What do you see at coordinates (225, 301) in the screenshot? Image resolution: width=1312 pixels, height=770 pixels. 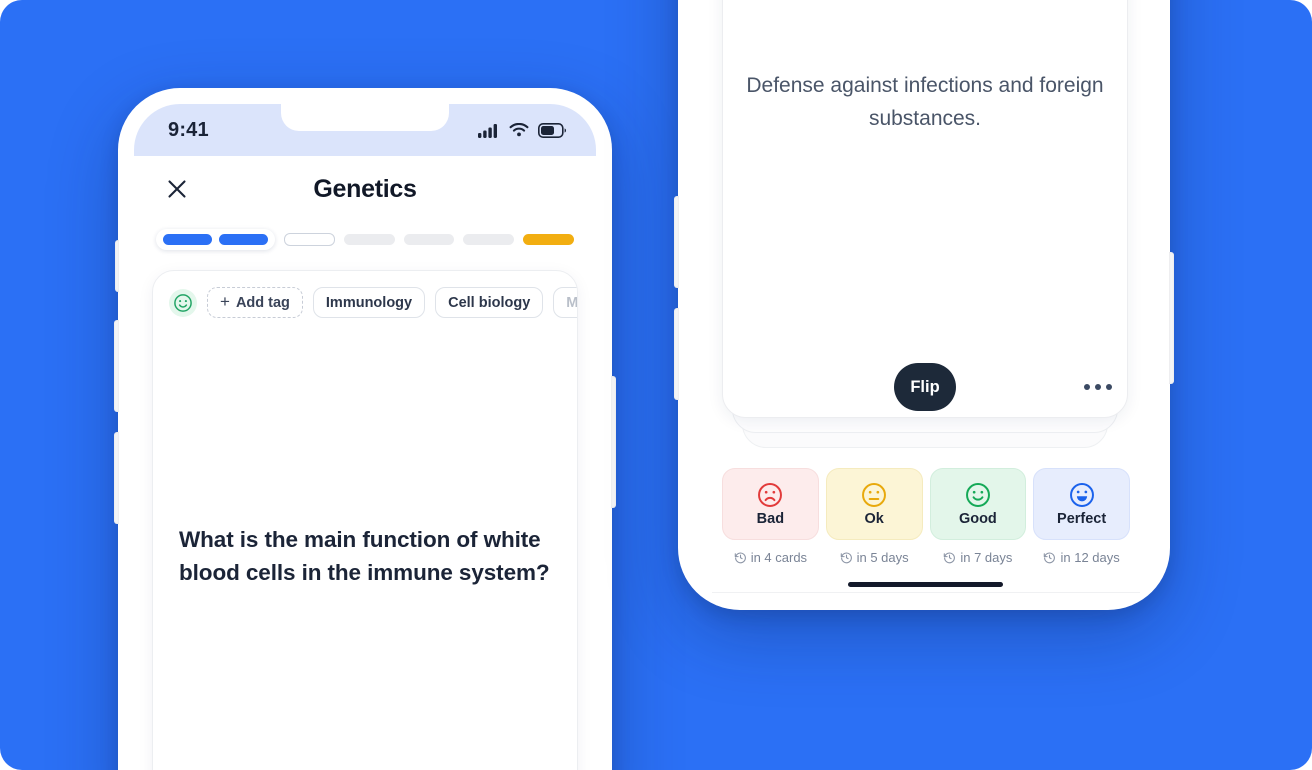 I see `plus-icon: +` at bounding box center [225, 301].